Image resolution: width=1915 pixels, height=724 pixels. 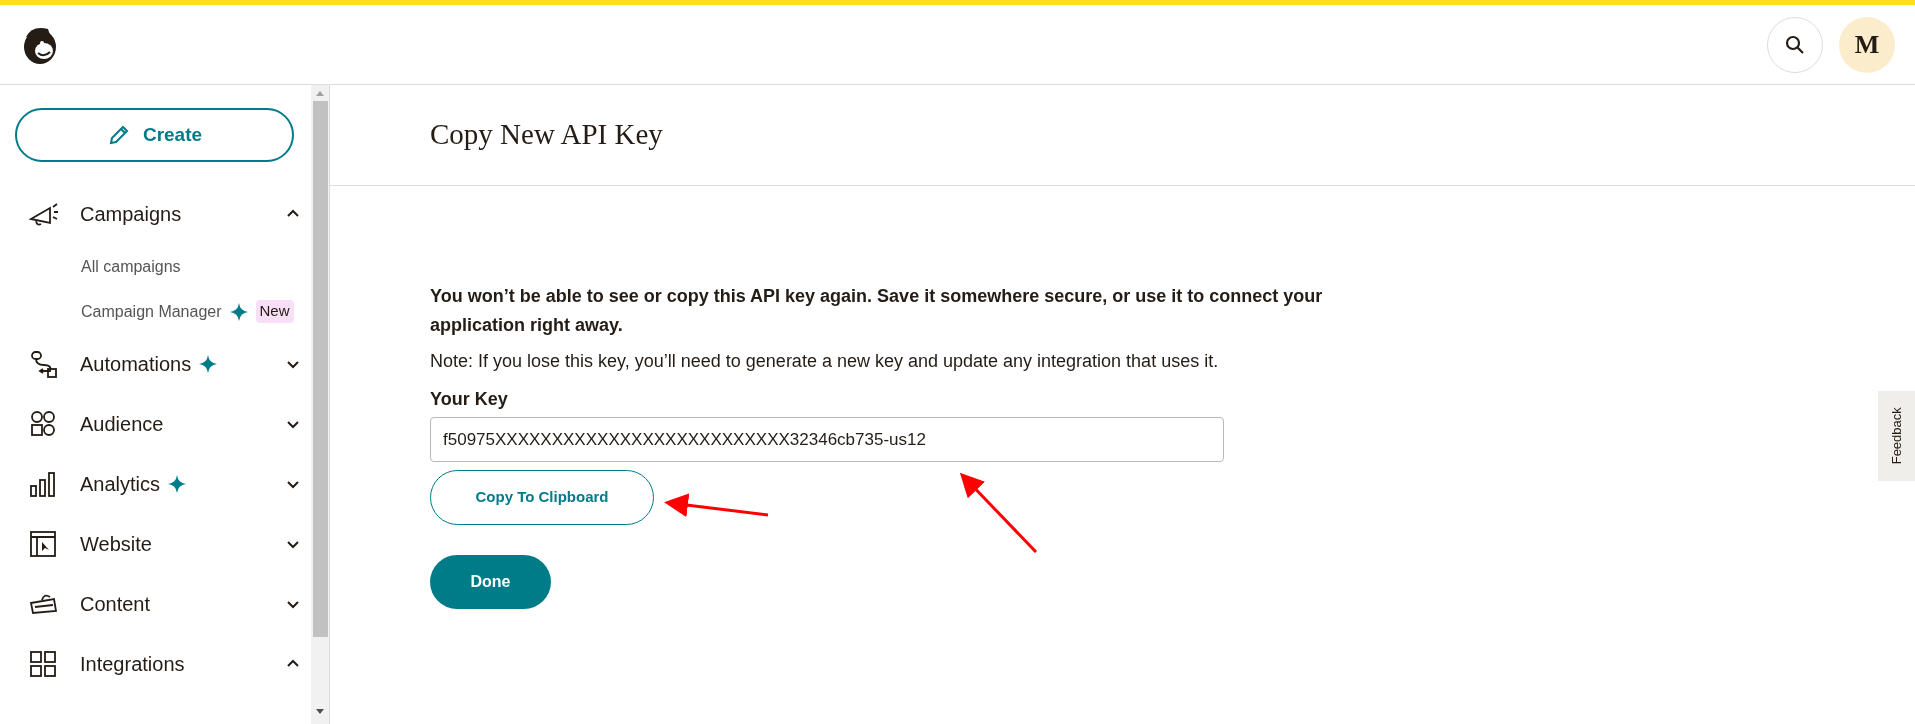 I want to click on scroll-down-icon, so click(x=320, y=712).